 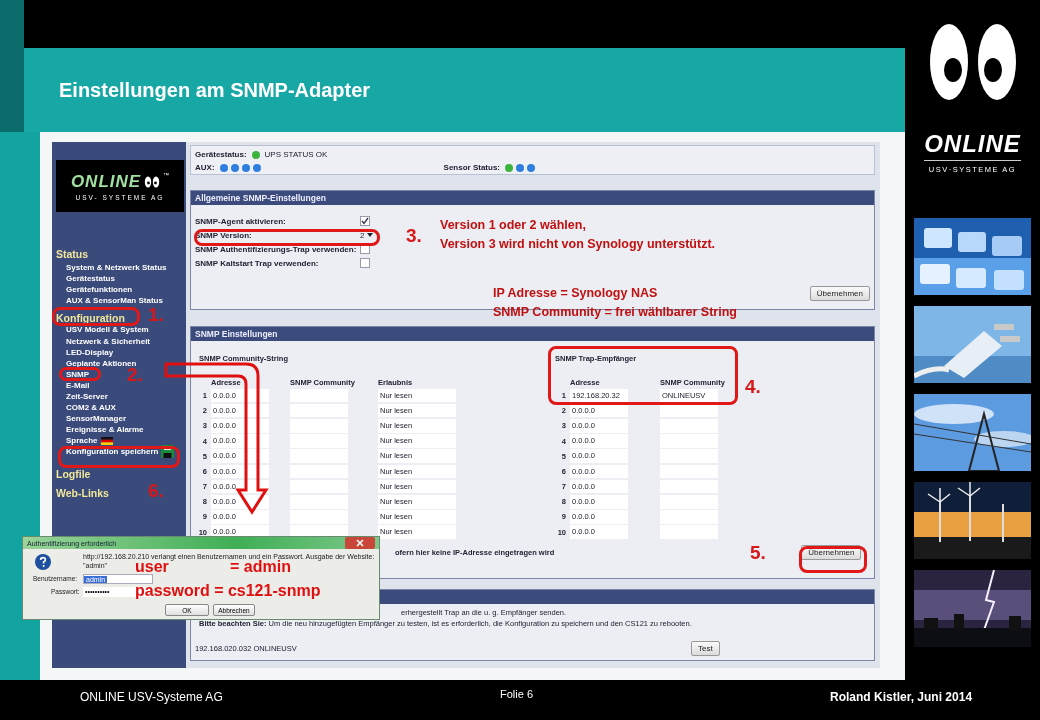 I want to click on brand-name: ONLINE, so click(x=972, y=145).